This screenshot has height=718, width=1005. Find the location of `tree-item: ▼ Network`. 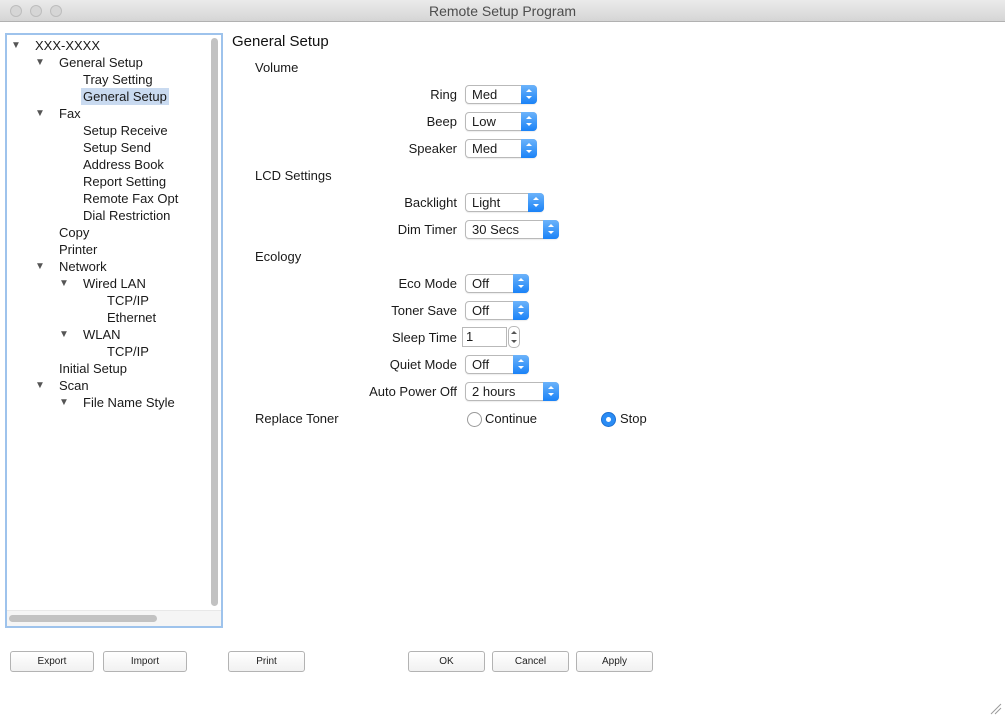

tree-item: ▼ Network is located at coordinates (107, 266).